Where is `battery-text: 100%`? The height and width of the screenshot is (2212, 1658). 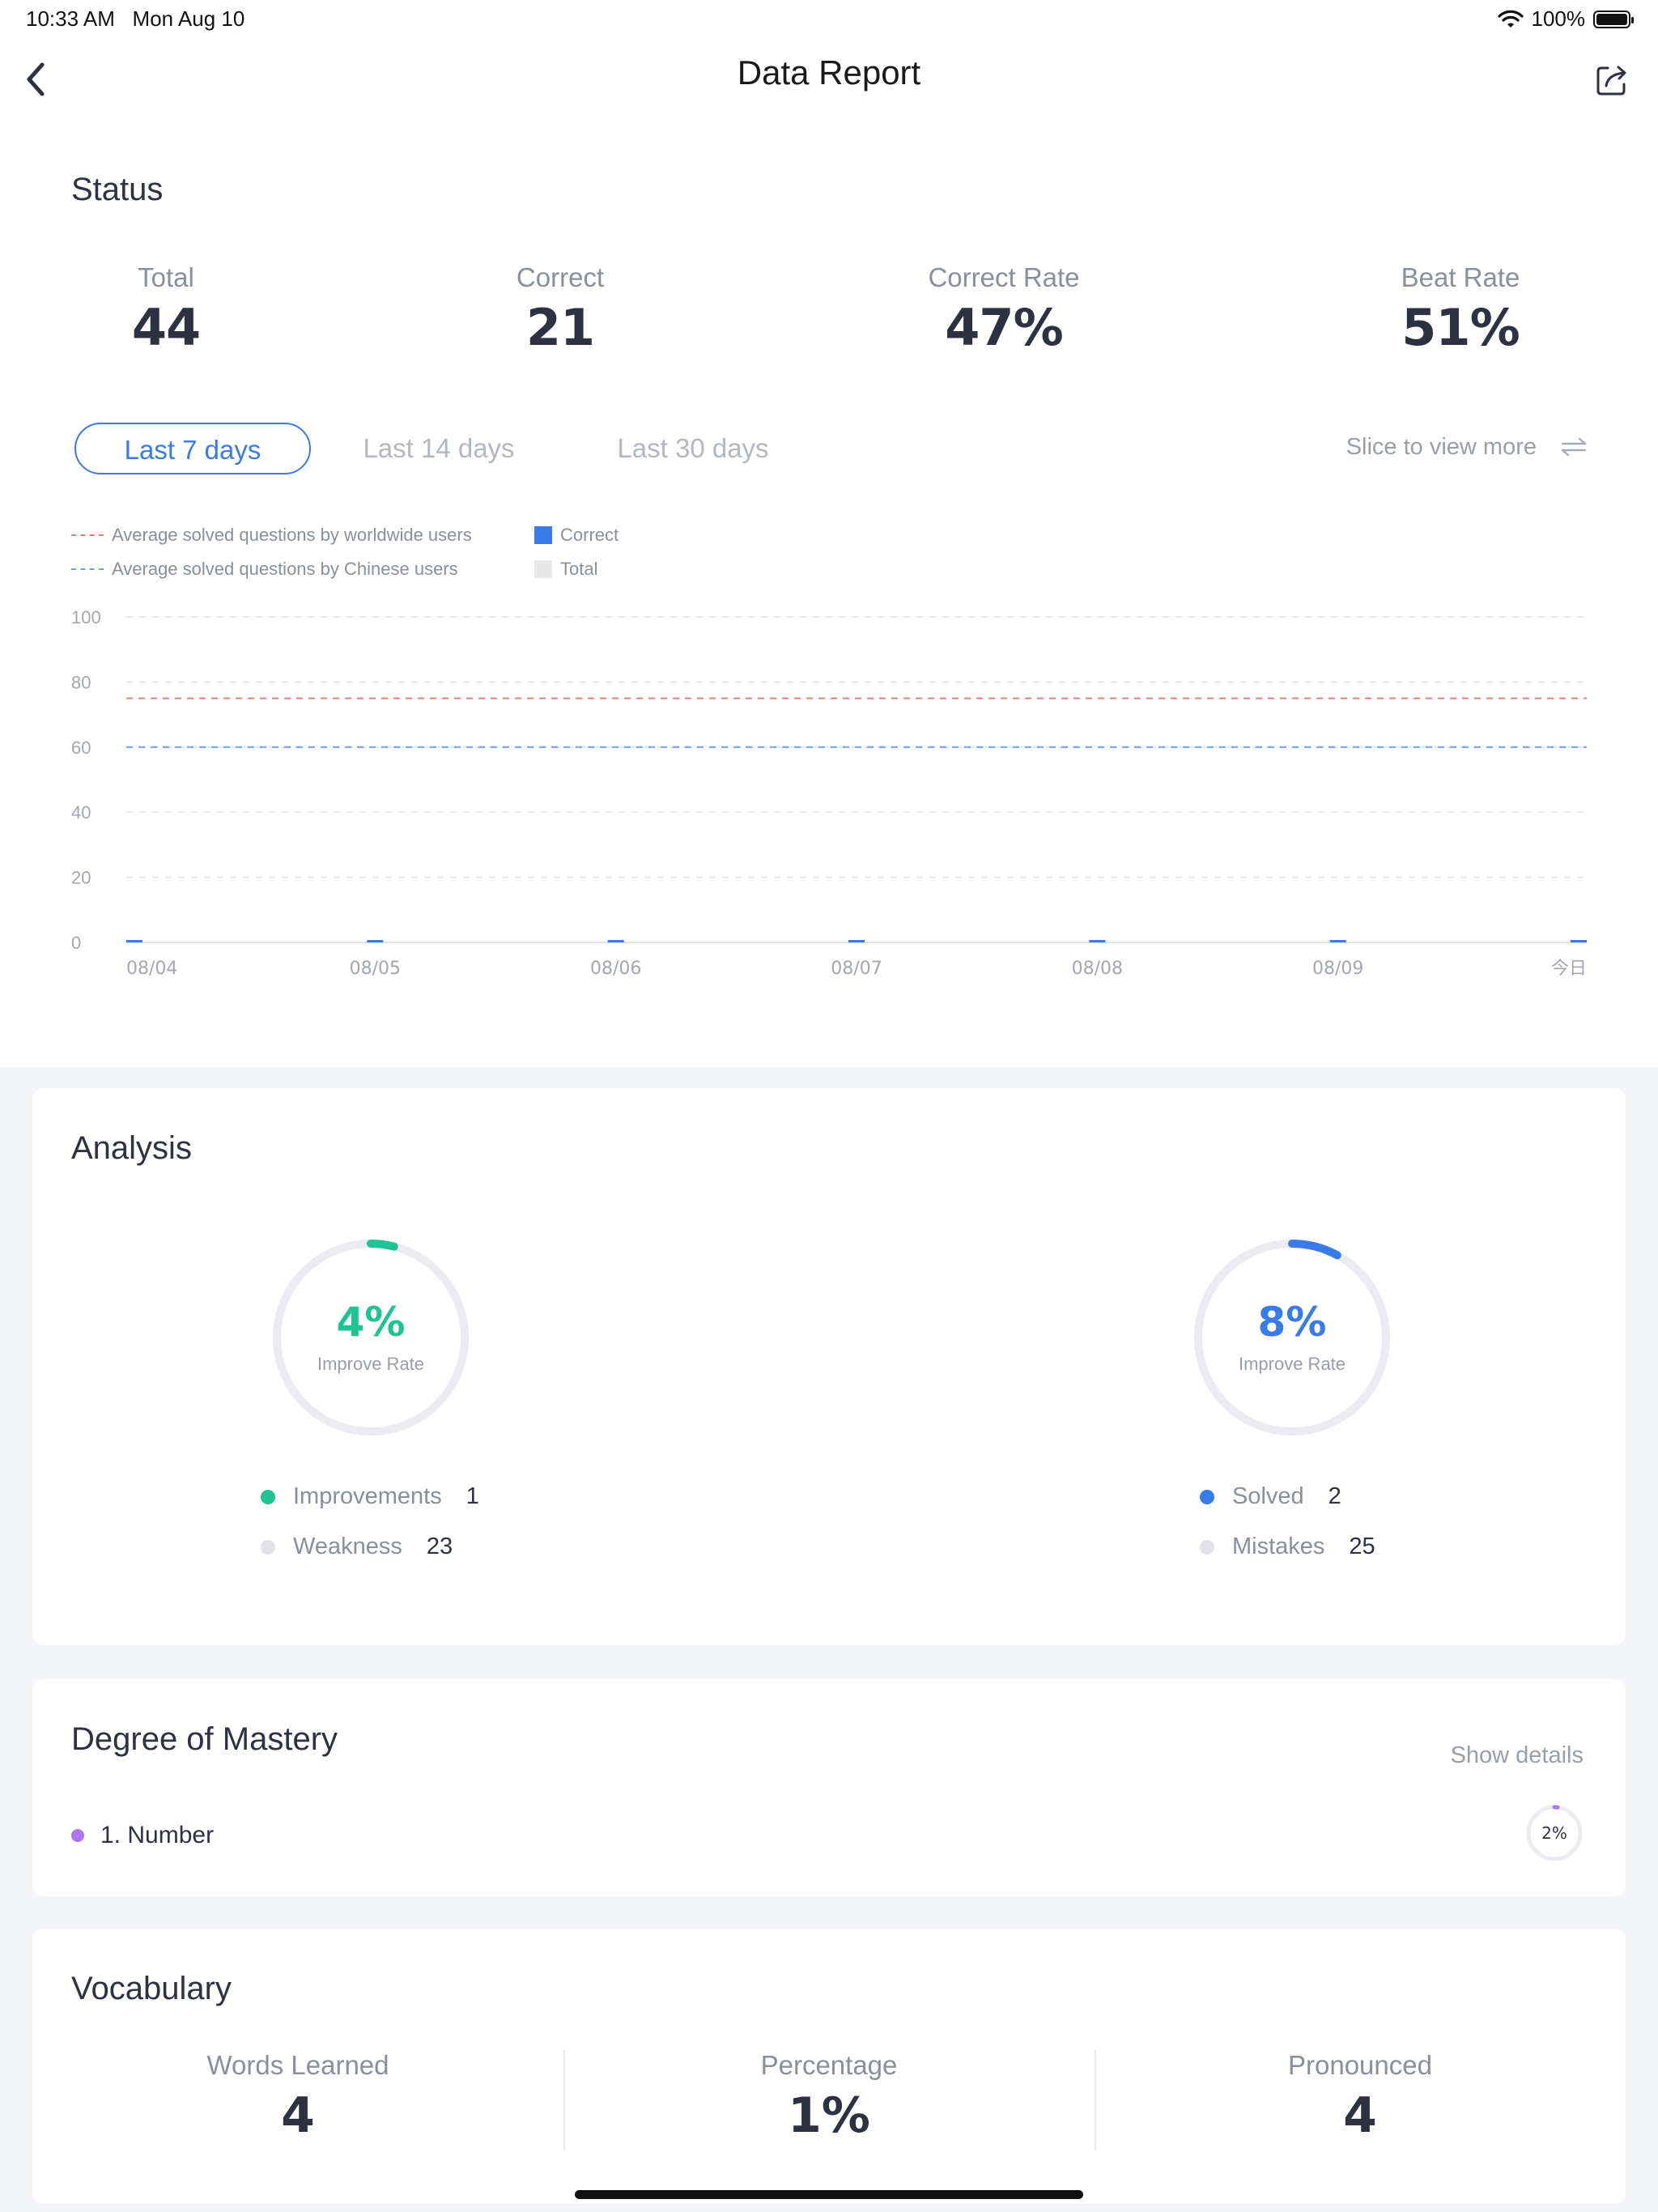
battery-text: 100% is located at coordinates (1558, 19).